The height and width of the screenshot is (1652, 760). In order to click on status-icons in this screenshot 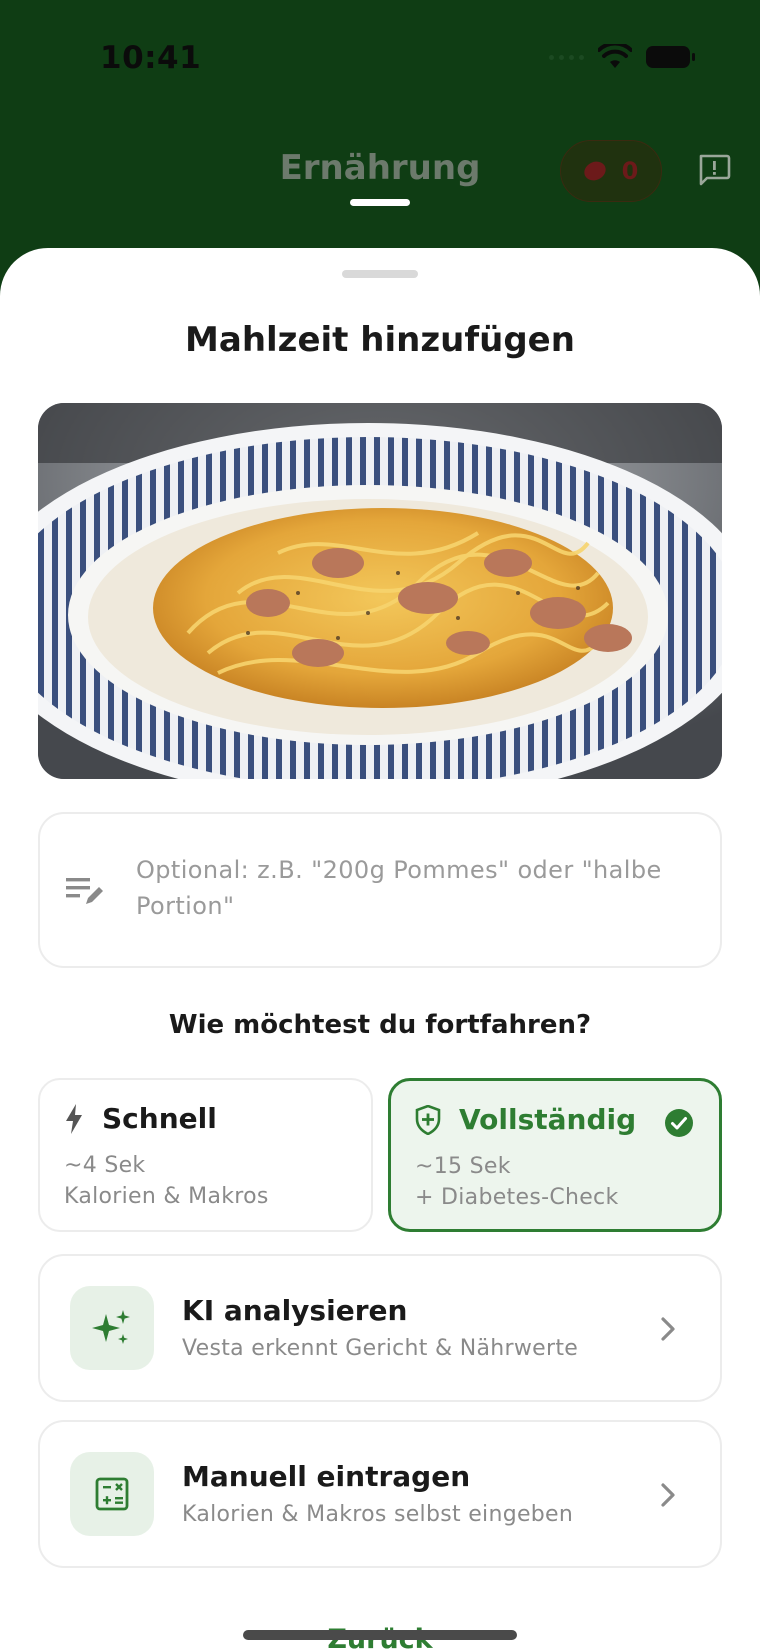, I will do `click(622, 57)`.